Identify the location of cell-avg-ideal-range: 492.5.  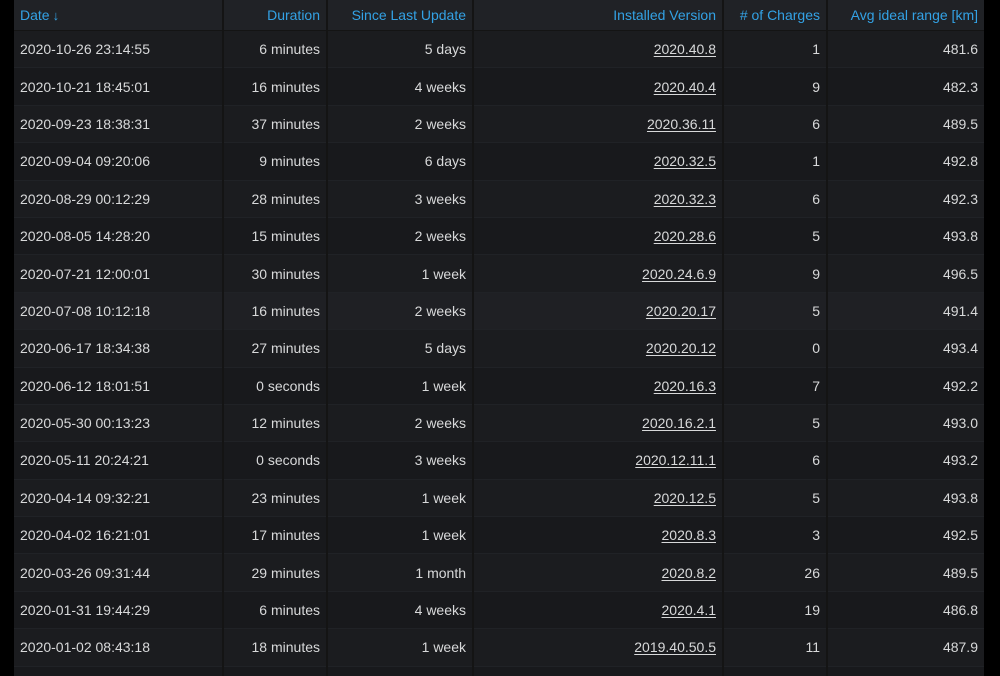
(905, 535).